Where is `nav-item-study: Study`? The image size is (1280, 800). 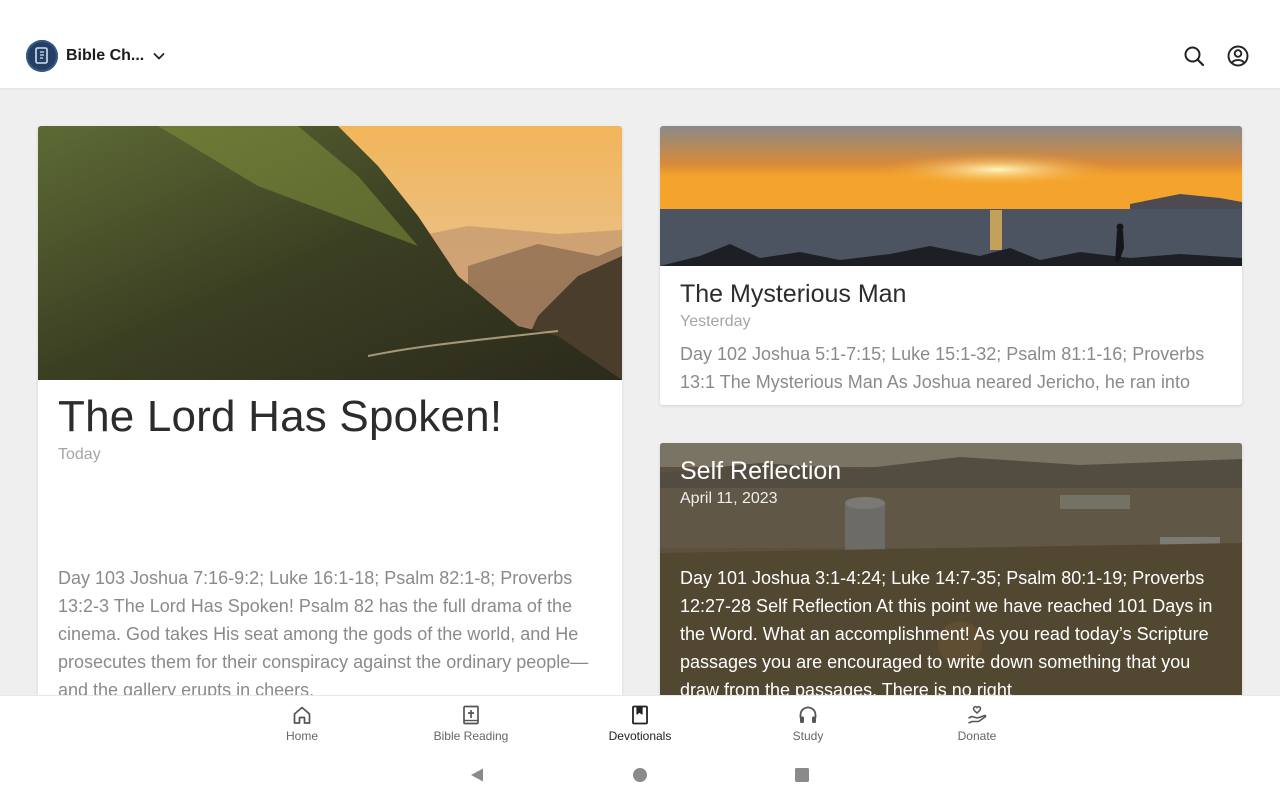 nav-item-study: Study is located at coordinates (808, 727).